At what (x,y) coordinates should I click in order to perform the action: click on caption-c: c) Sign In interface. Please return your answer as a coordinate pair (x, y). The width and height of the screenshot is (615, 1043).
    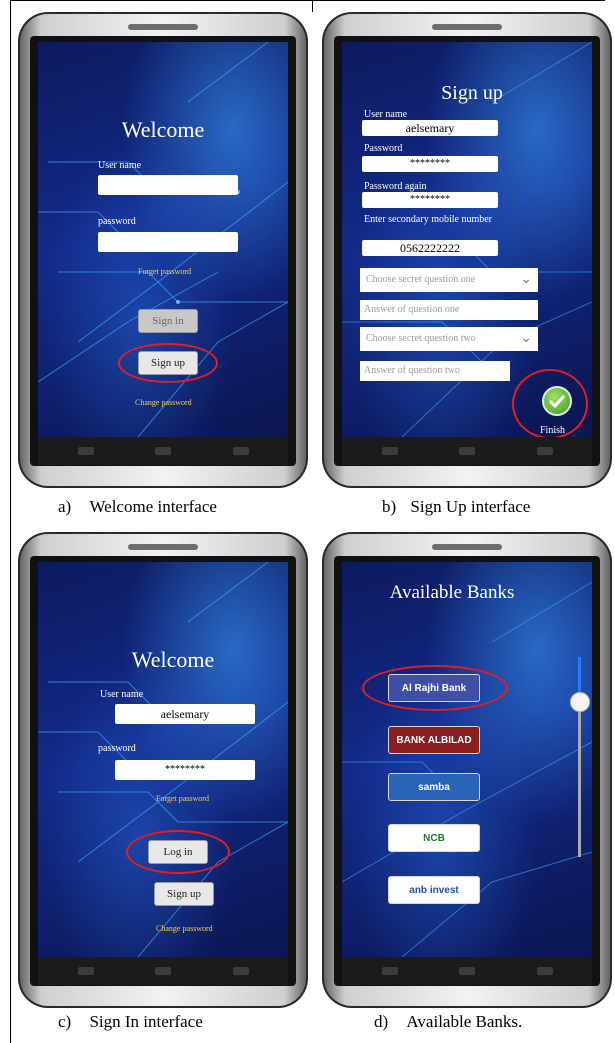
    Looking at the image, I should click on (130, 1022).